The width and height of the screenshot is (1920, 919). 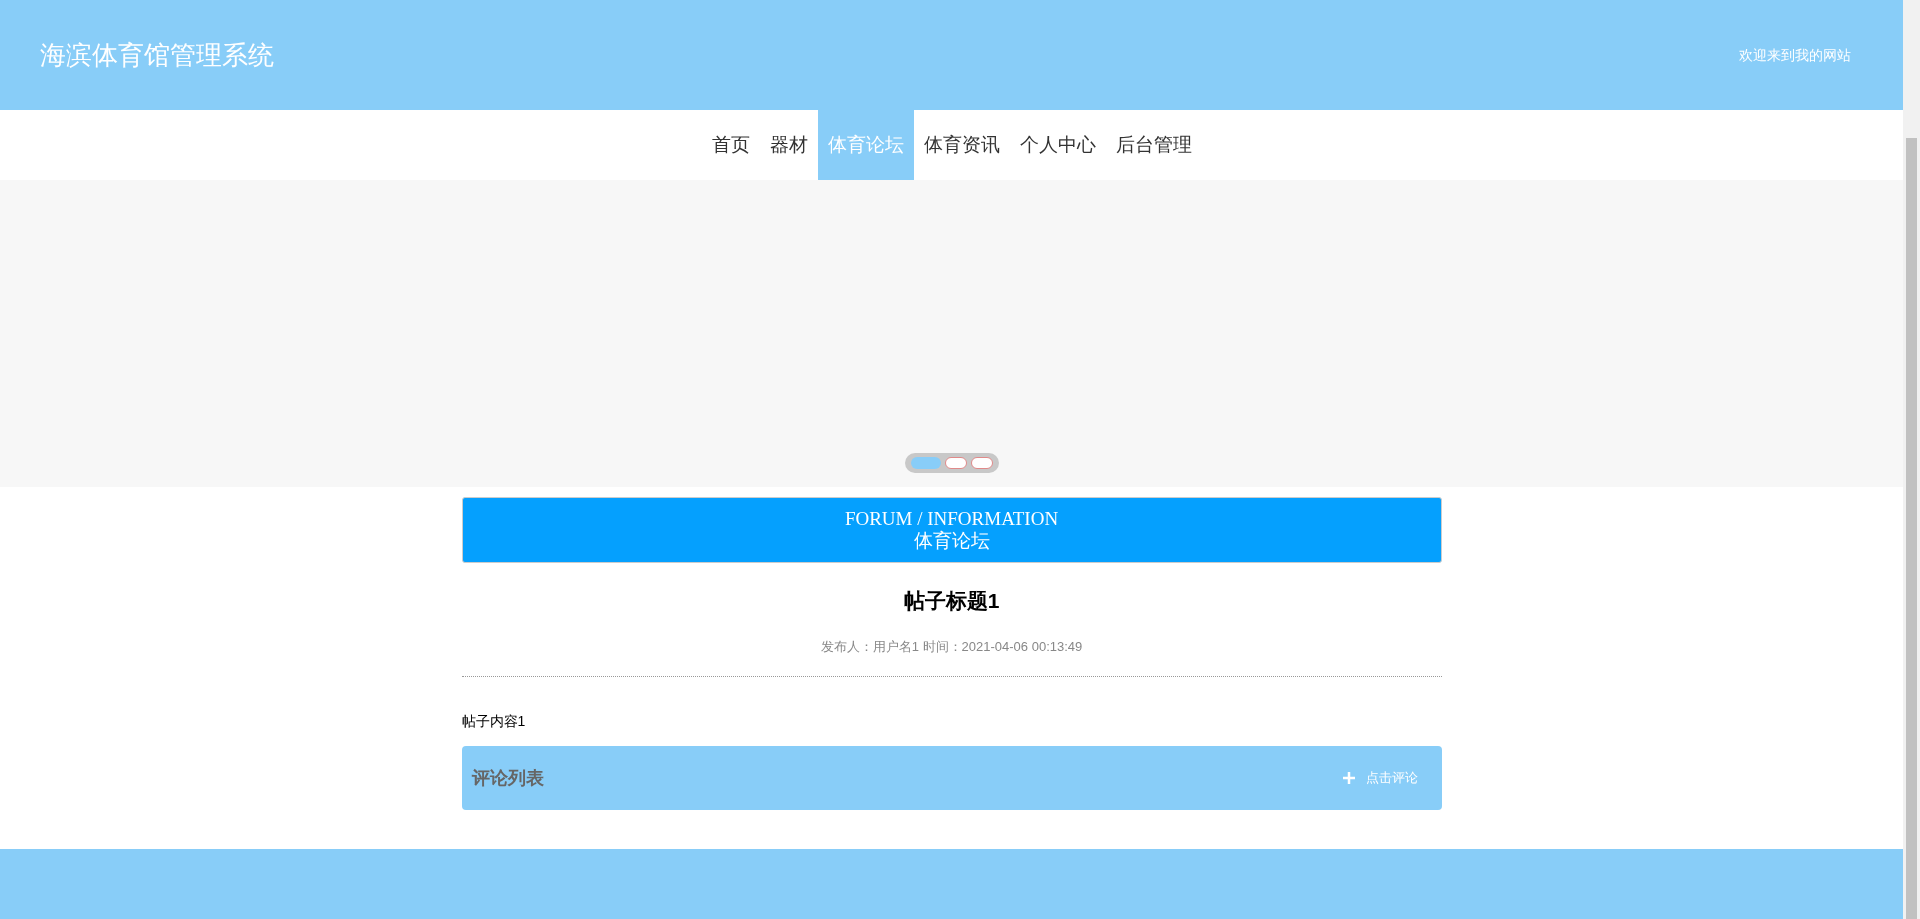 What do you see at coordinates (157, 55) in the screenshot?
I see `site-title: 海滨体育馆管理系统` at bounding box center [157, 55].